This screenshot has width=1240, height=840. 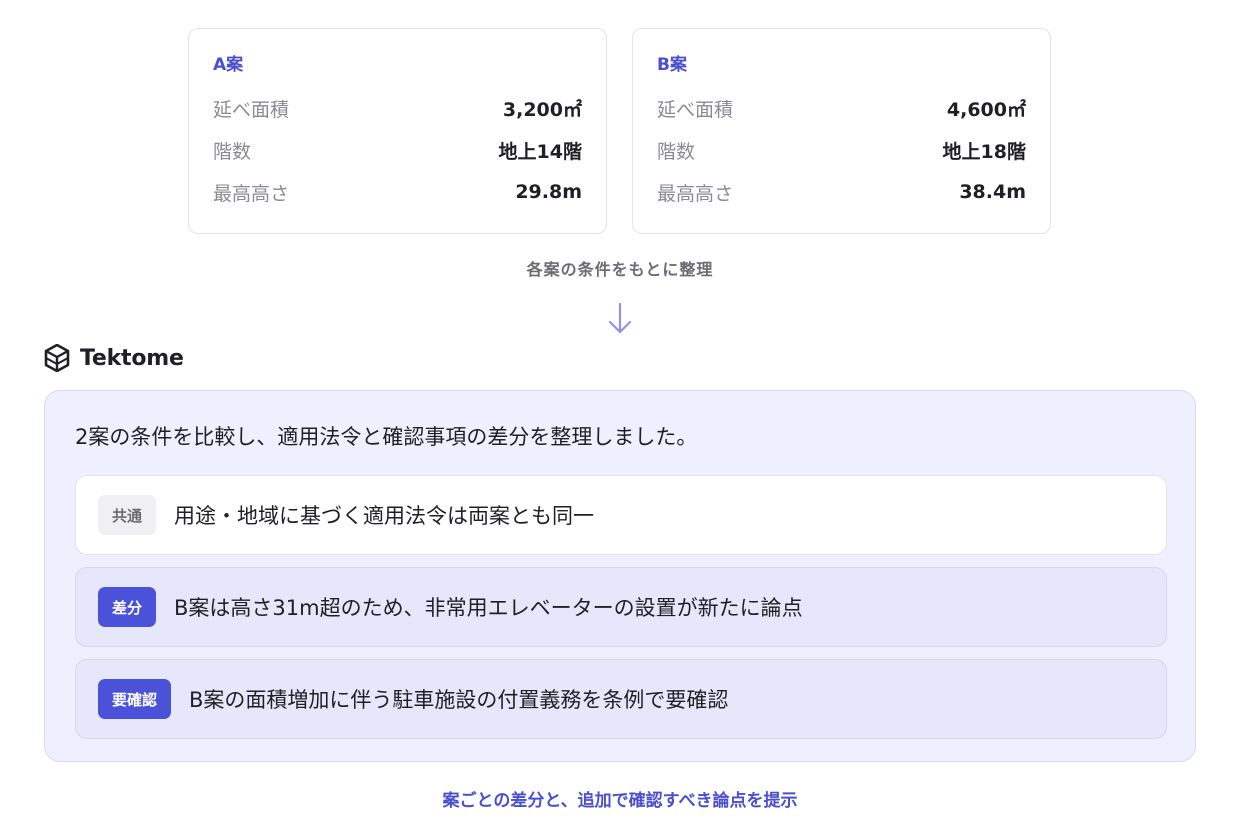 What do you see at coordinates (135, 699) in the screenshot?
I see `tag-needs-check: 要確認` at bounding box center [135, 699].